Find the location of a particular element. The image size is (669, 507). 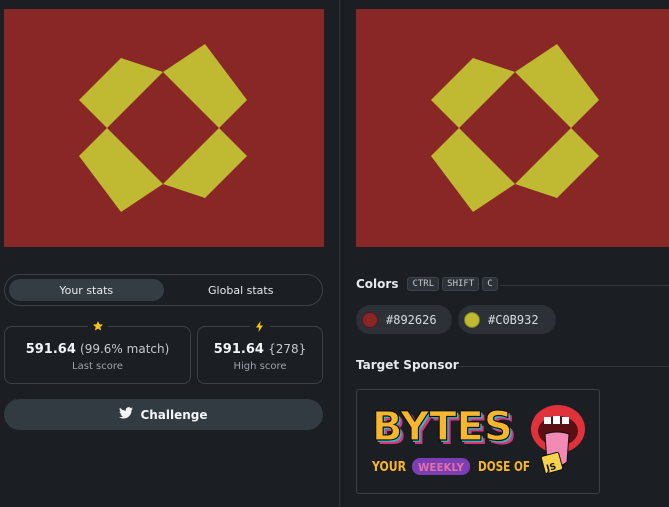

sponsor-card: BYTES BYTES BYTES YOUR WEEKLY DOSE OF JS is located at coordinates (478, 441).